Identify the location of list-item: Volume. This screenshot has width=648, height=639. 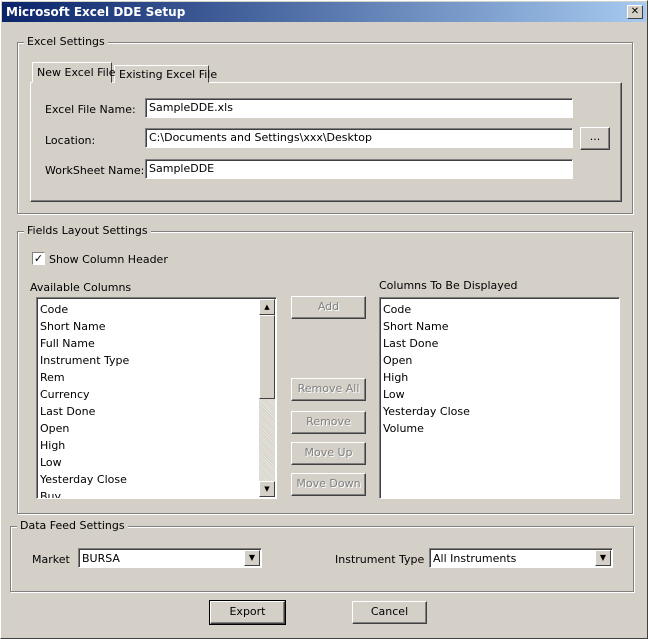
(499, 428).